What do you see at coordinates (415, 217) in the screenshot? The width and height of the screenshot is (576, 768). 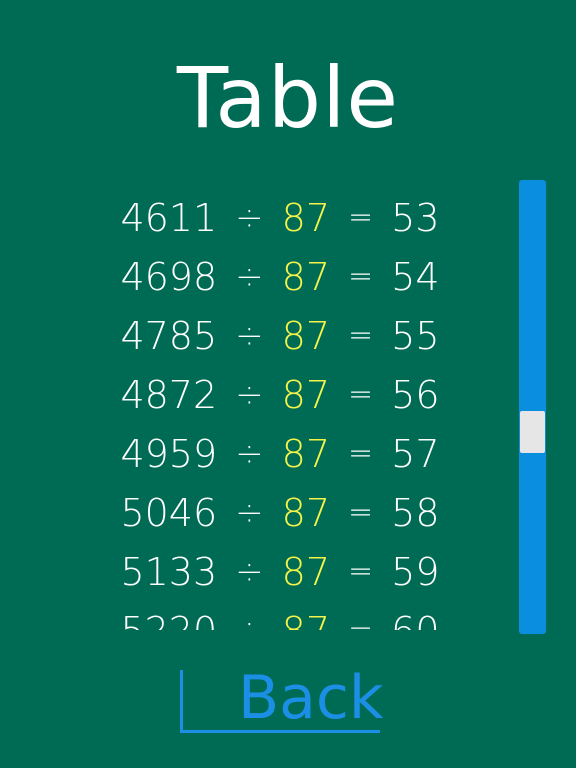 I see `quotient: 53` at bounding box center [415, 217].